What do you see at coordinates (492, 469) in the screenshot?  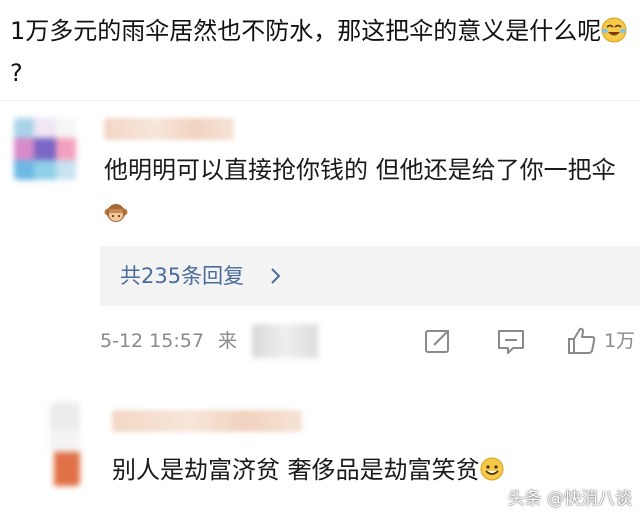 I see `grinning-emoji-icon` at bounding box center [492, 469].